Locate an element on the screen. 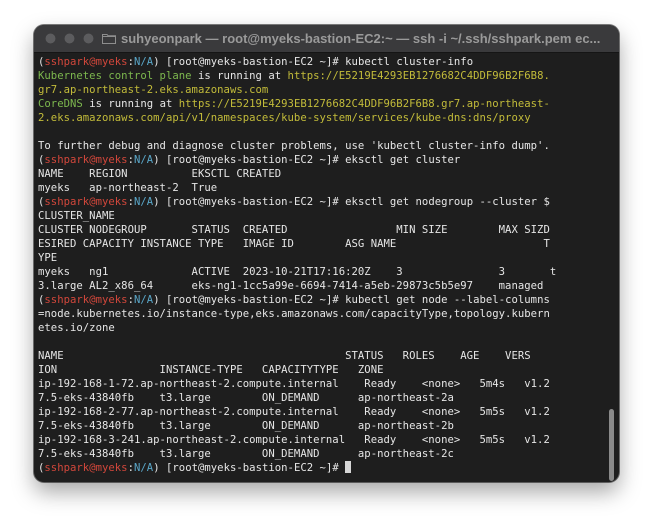 This screenshot has height=523, width=653. terminal-text-segment: YPE is located at coordinates (48, 258).